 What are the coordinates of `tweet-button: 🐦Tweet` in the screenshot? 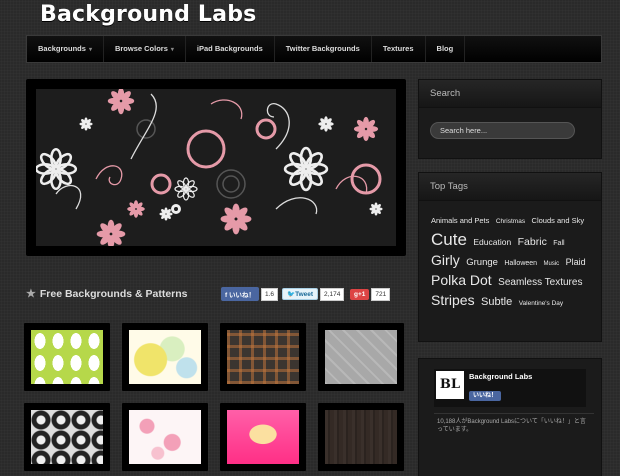 It's located at (300, 294).